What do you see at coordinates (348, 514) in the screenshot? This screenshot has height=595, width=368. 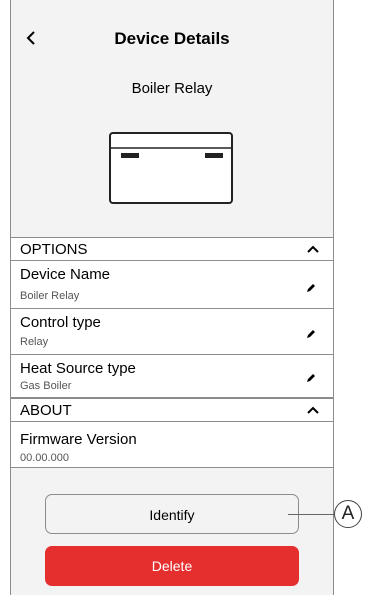 I see `callout-marker: A` at bounding box center [348, 514].